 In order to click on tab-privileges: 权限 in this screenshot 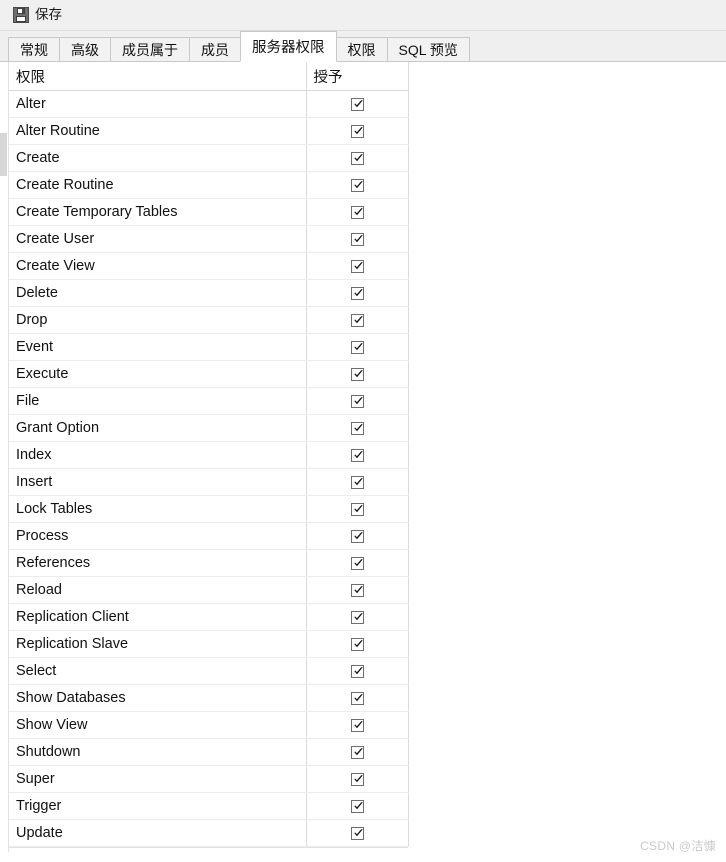, I will do `click(361, 49)`.